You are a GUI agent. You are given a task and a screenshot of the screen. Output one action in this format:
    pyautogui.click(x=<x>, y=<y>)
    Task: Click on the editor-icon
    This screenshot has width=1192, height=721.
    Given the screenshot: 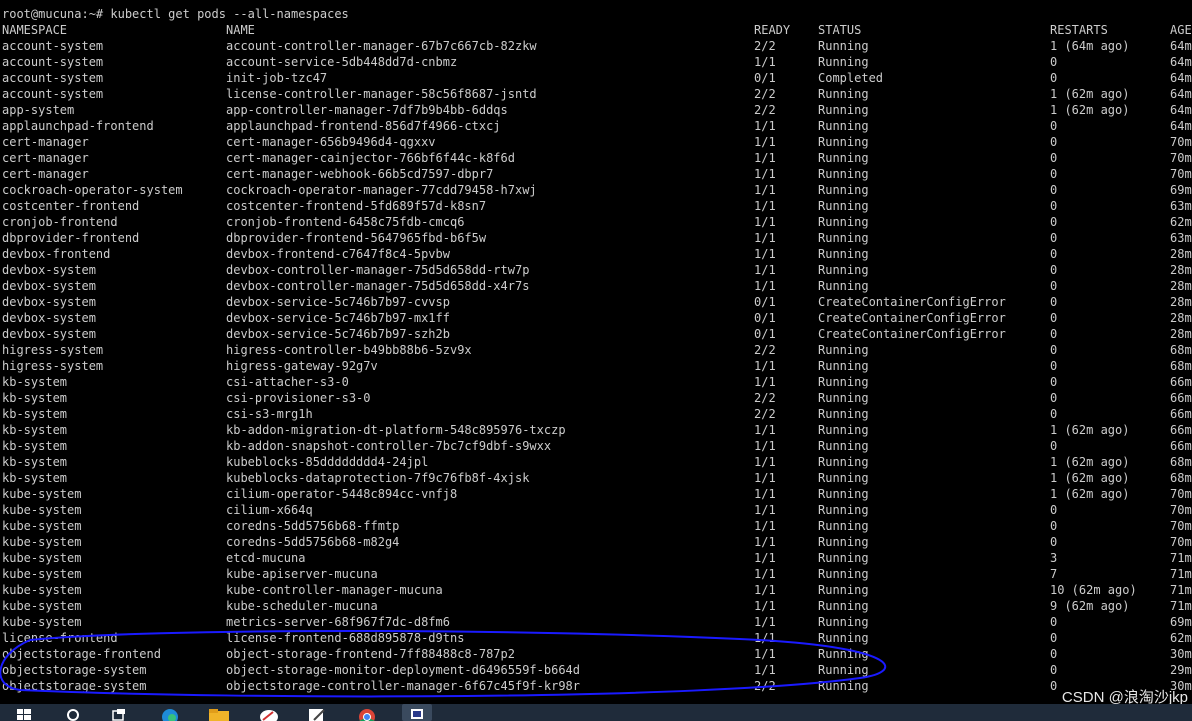 What is the action you would take?
    pyautogui.click(x=316, y=714)
    